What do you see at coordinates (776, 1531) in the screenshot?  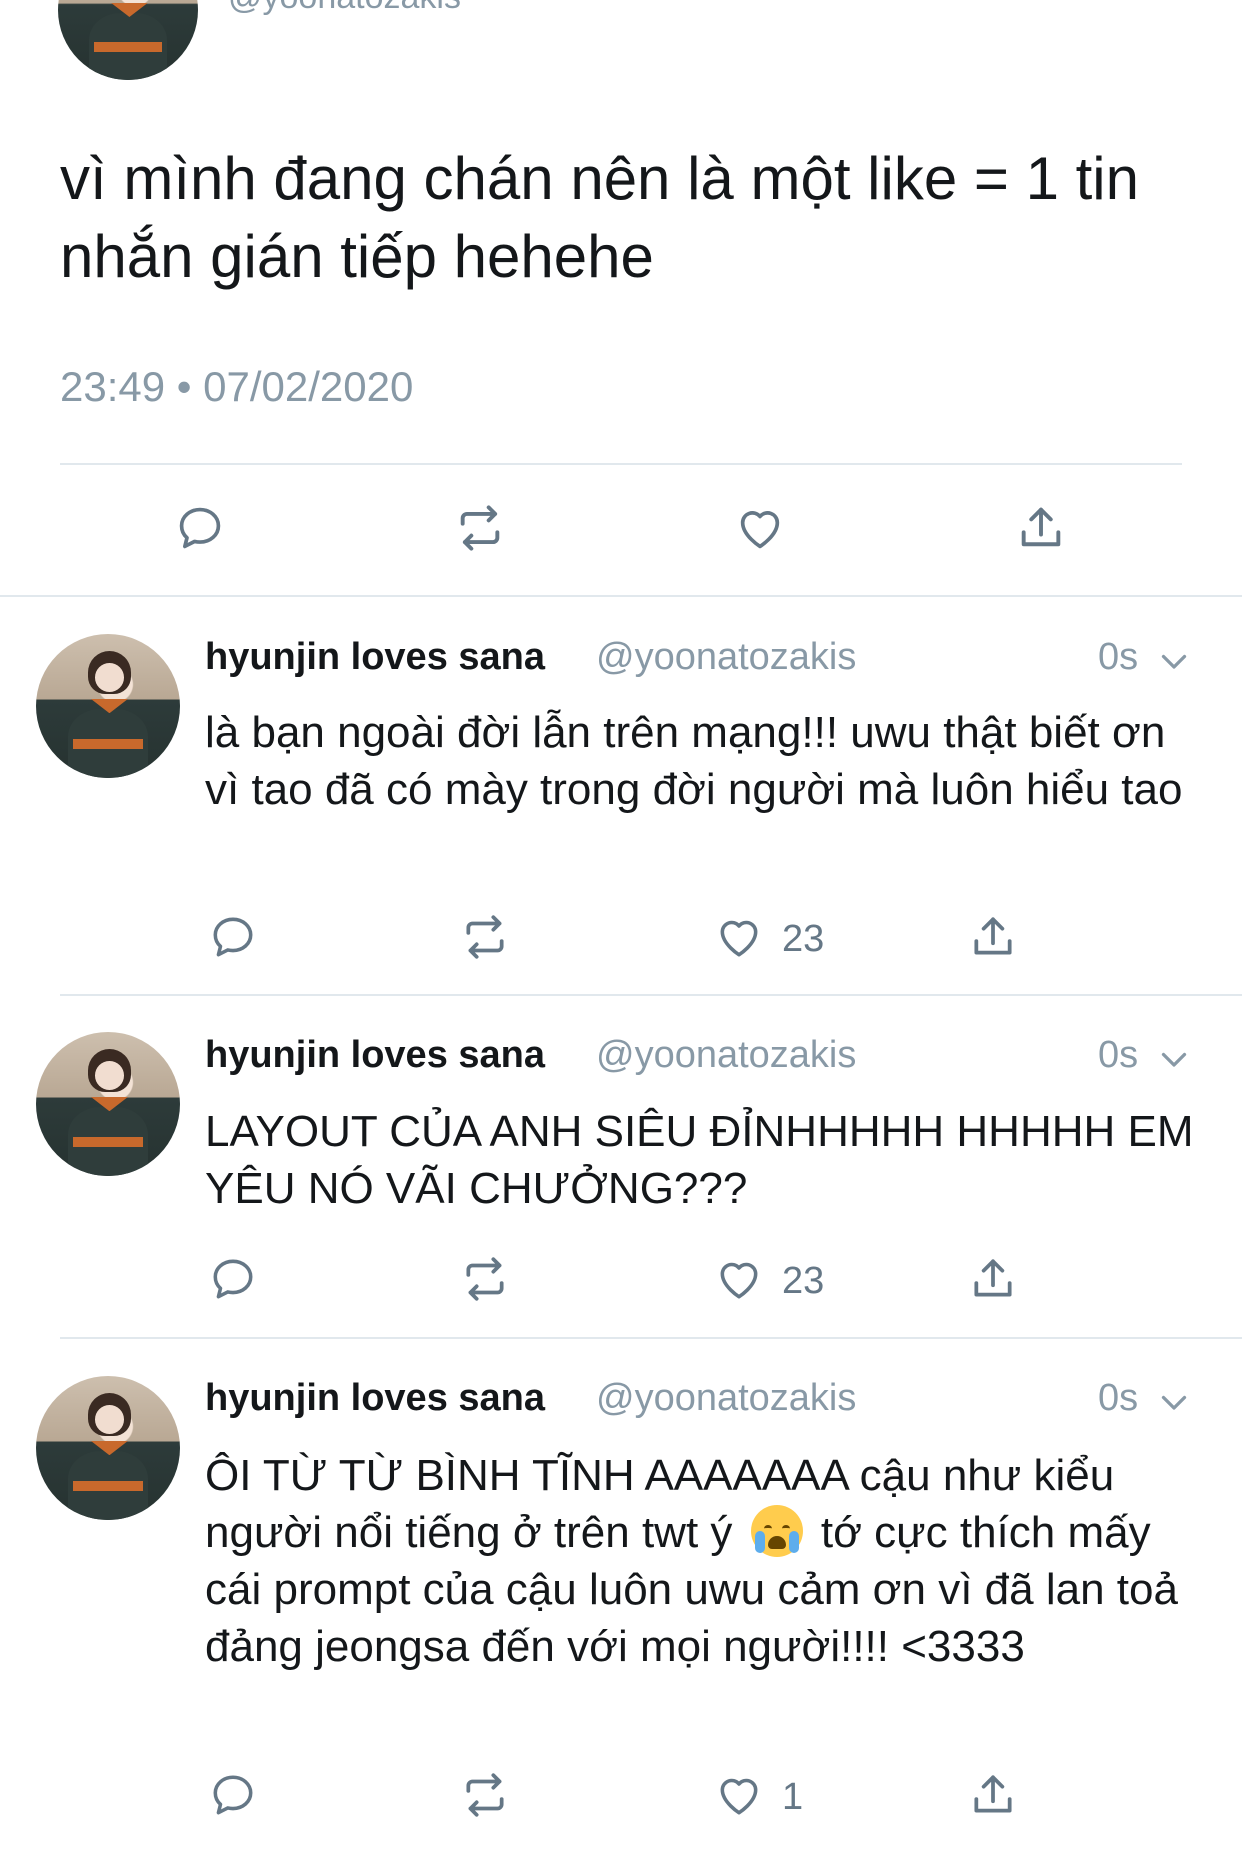 I see `crying-face-icon` at bounding box center [776, 1531].